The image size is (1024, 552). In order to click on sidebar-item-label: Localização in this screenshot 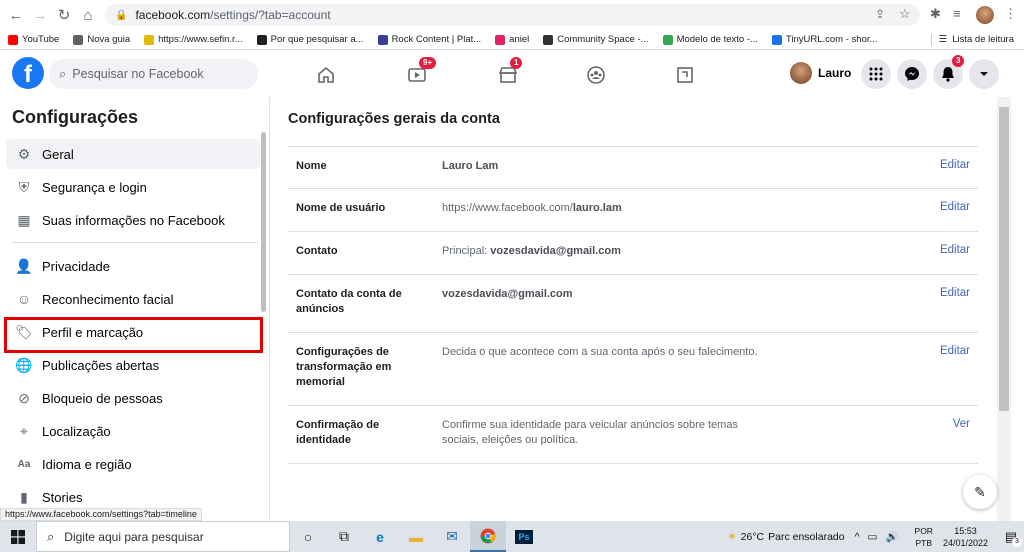, I will do `click(76, 431)`.